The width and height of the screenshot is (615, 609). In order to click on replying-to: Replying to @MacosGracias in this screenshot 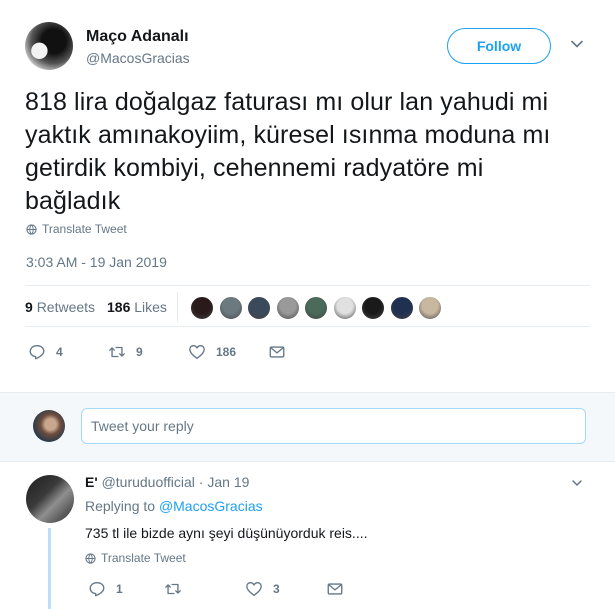, I will do `click(174, 506)`.